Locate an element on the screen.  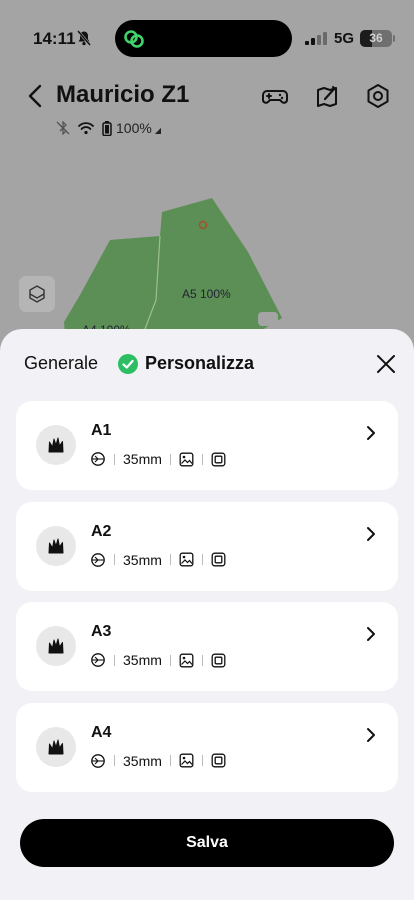
bluetooth-off-icon is located at coordinates (63, 128).